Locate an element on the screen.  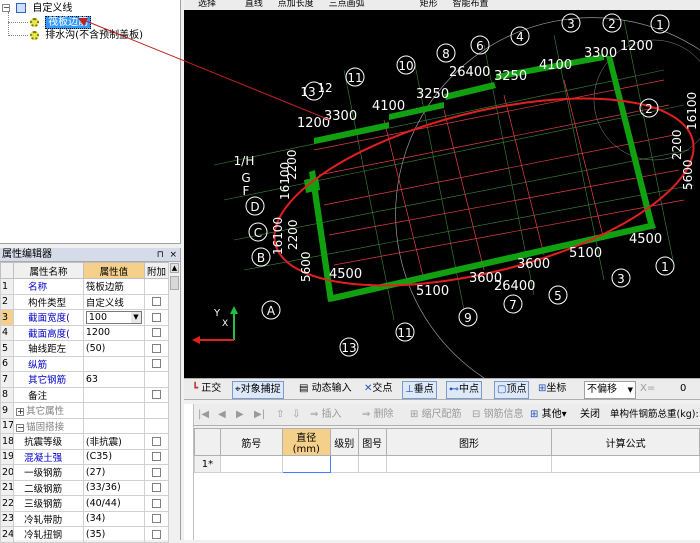
vertex-button: ▢顶点 is located at coordinates (512, 390).